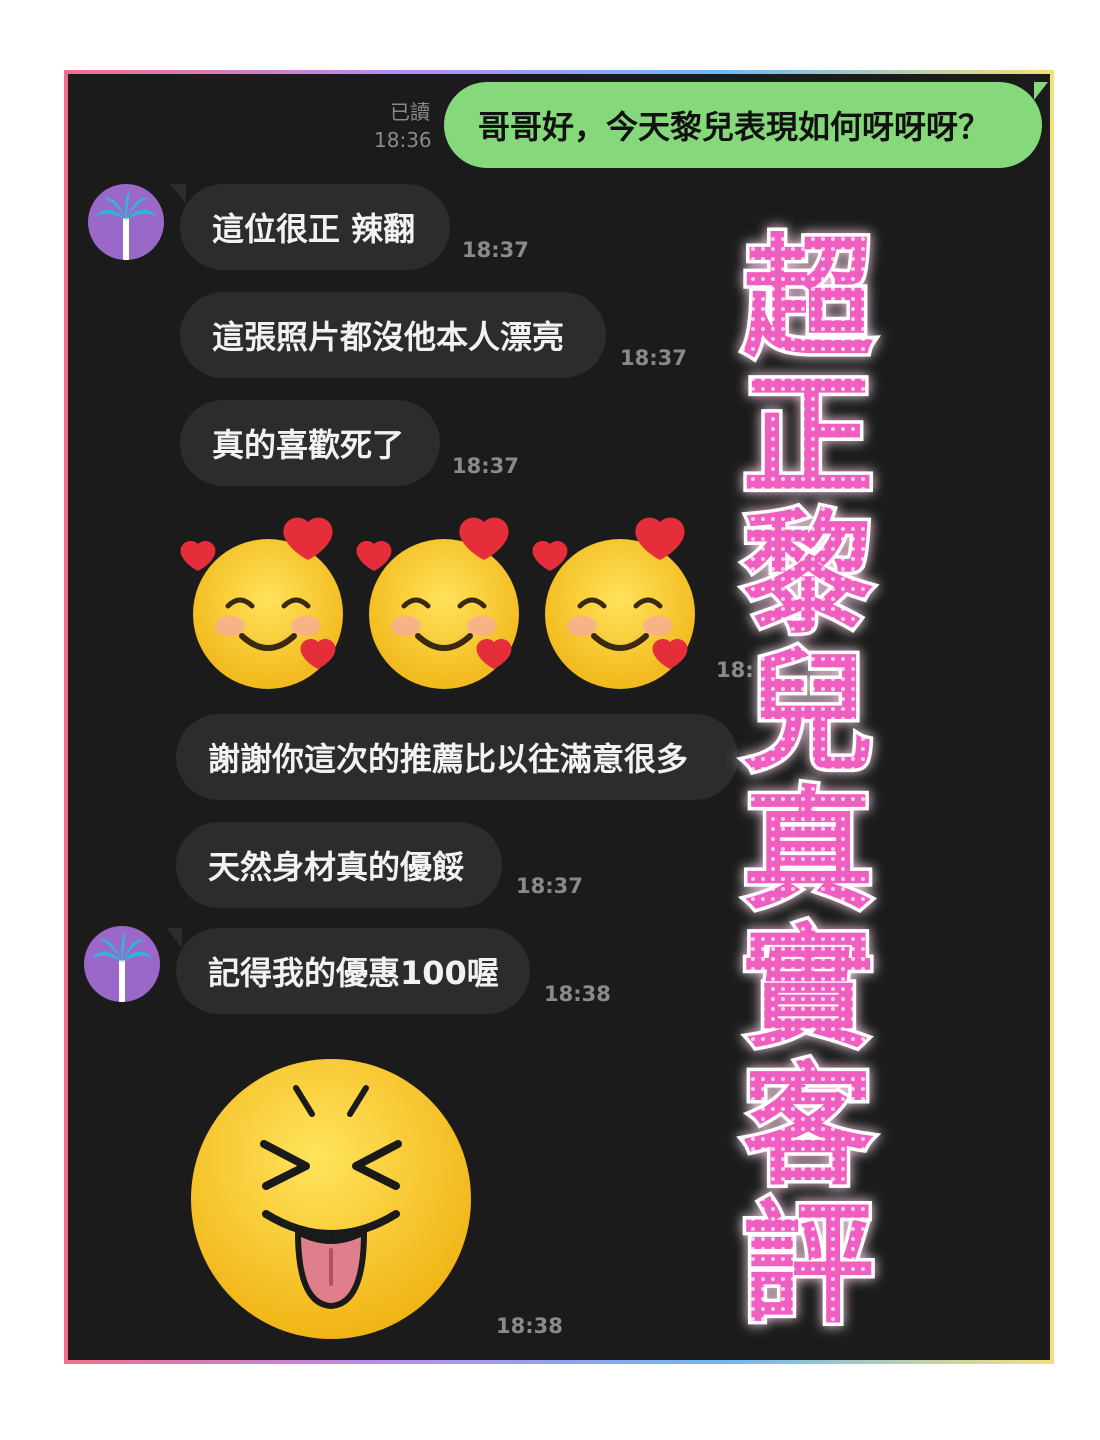 Image resolution: width=1100 pixels, height=1440 pixels. I want to click on banner-character: 黎, so click(808, 575).